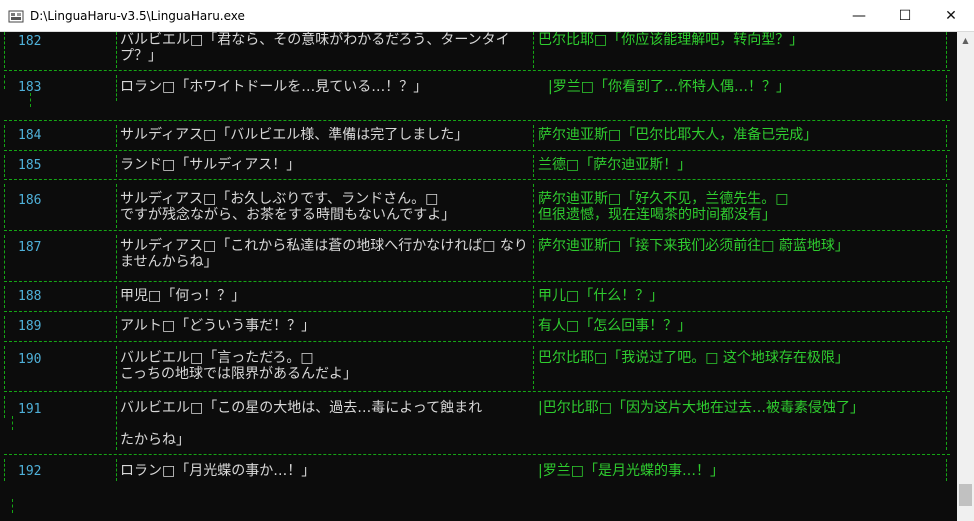 The image size is (974, 521). I want to click on translated-text: 萨尔迪亚斯□「好久不见，兰德先生。□ 但很遗憾，现在连喝茶的时间都没有」, so click(663, 207).